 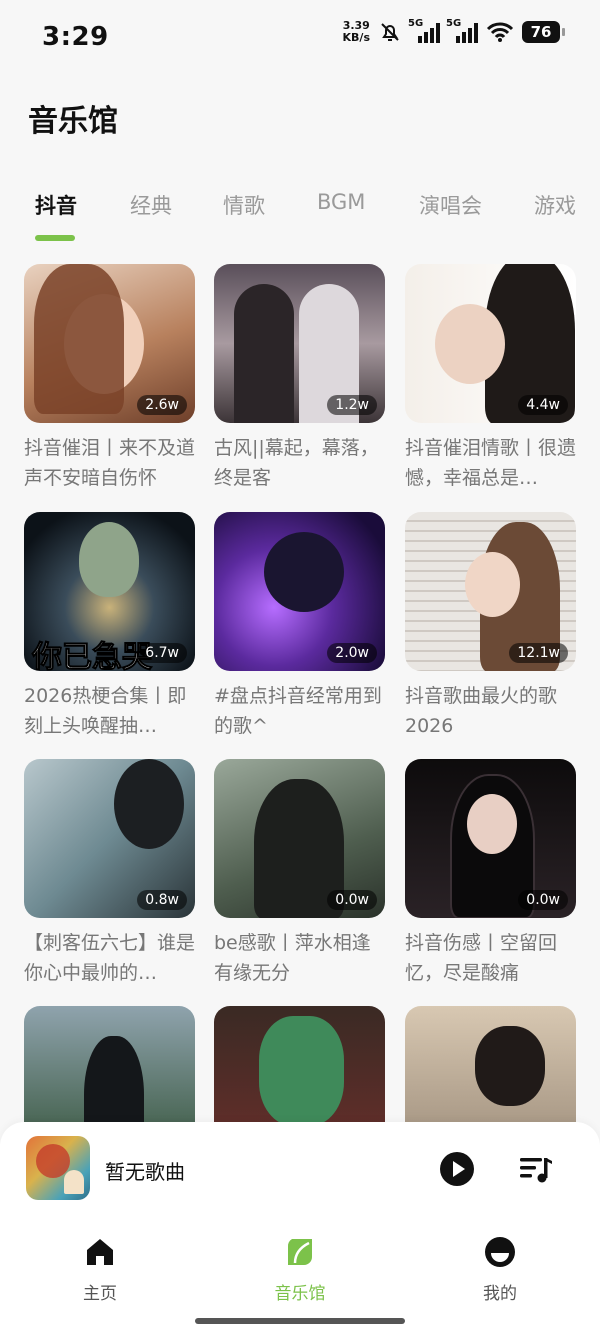 What do you see at coordinates (416, 23) in the screenshot?
I see `sim1-label: 5G` at bounding box center [416, 23].